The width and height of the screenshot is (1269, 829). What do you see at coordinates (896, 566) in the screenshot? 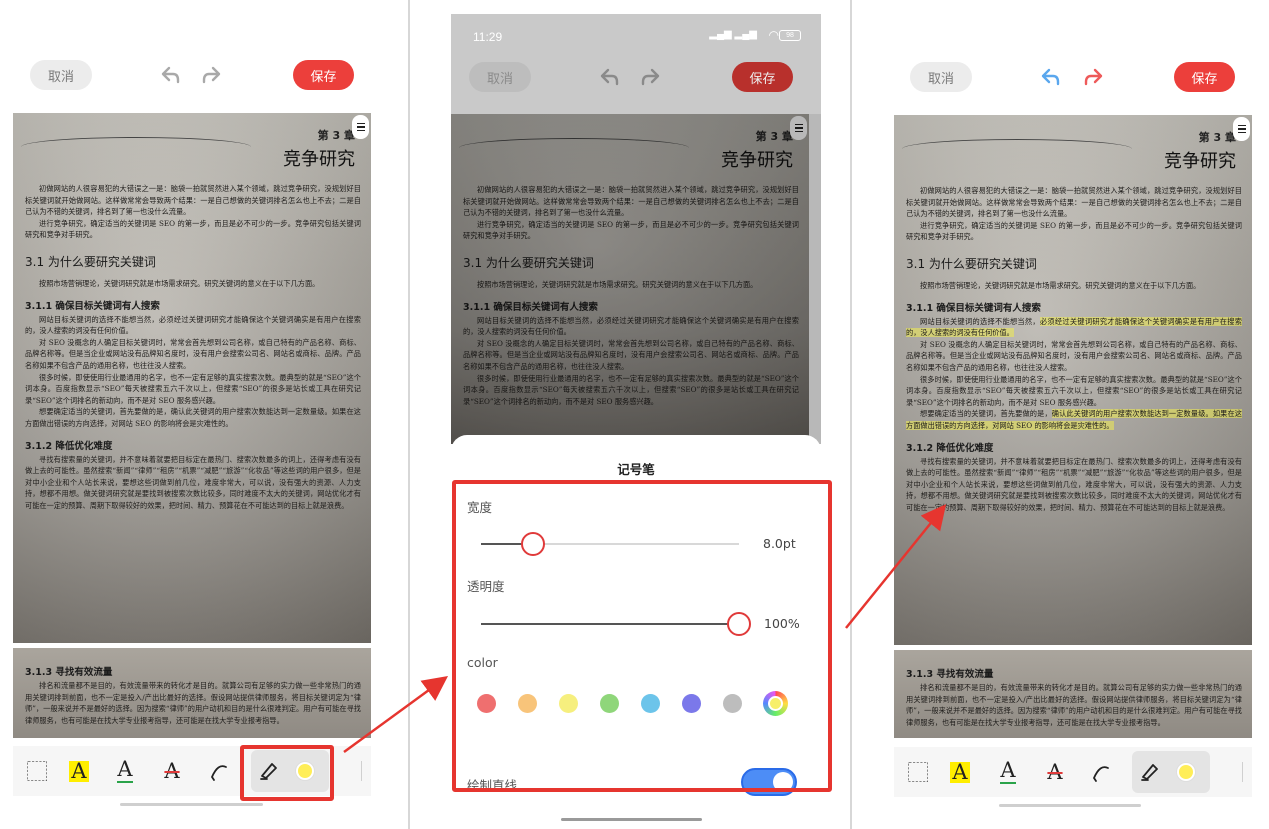
I see `arrow-to-result` at bounding box center [896, 566].